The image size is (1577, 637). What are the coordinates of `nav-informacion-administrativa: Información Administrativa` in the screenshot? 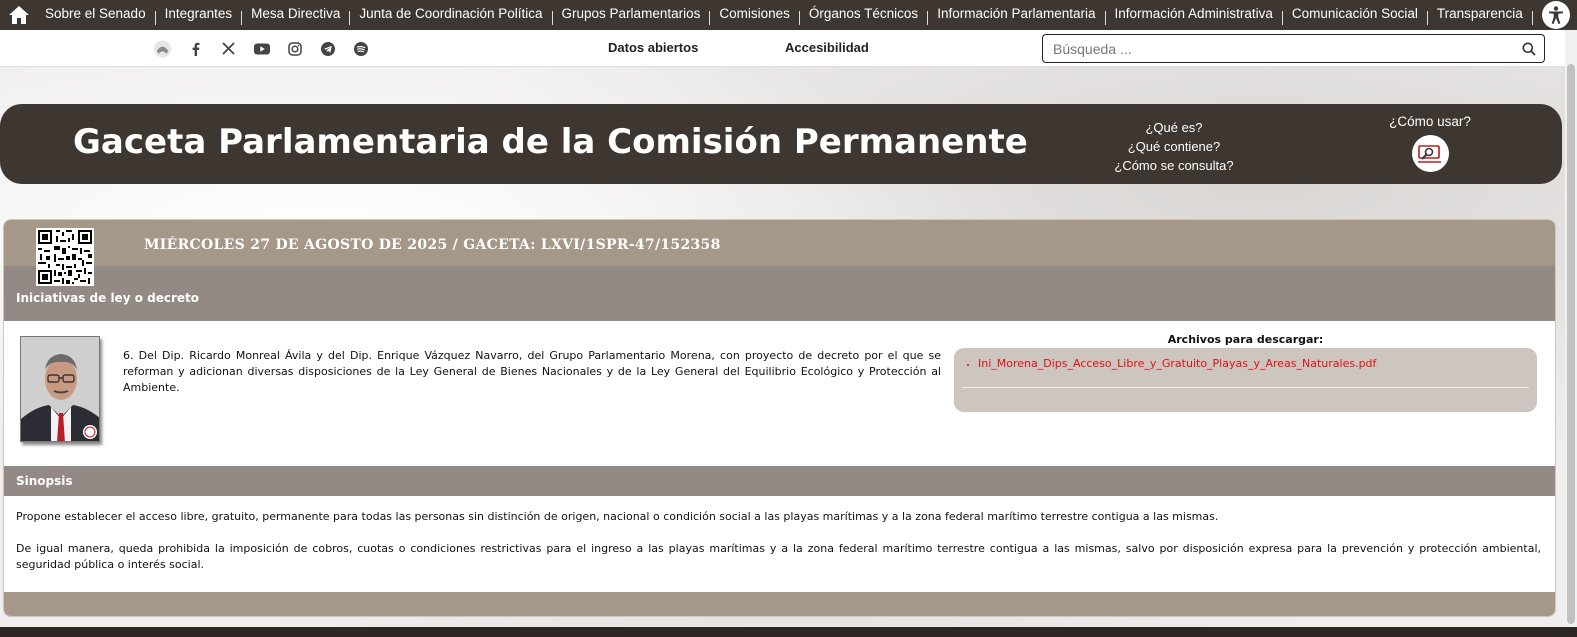 It's located at (1194, 15).